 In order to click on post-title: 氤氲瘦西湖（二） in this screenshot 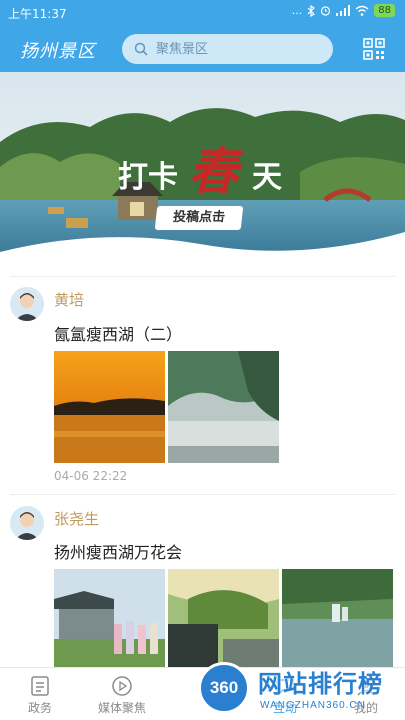, I will do `click(118, 333)`.